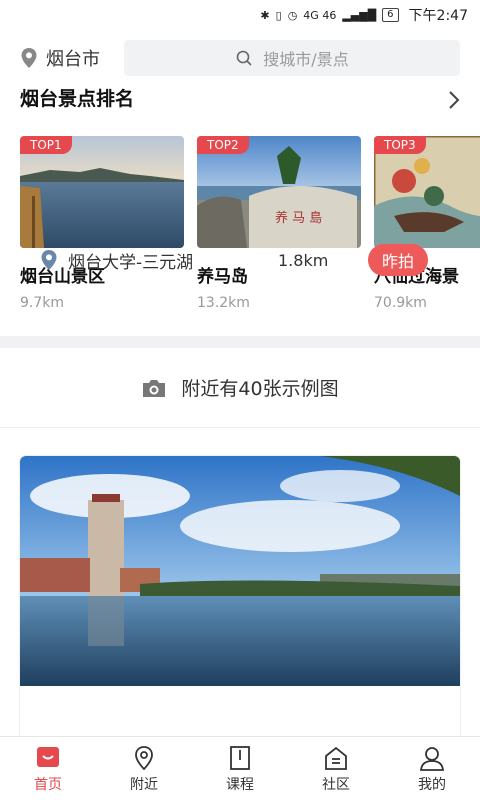  I want to click on chevron-right-icon, so click(454, 100).